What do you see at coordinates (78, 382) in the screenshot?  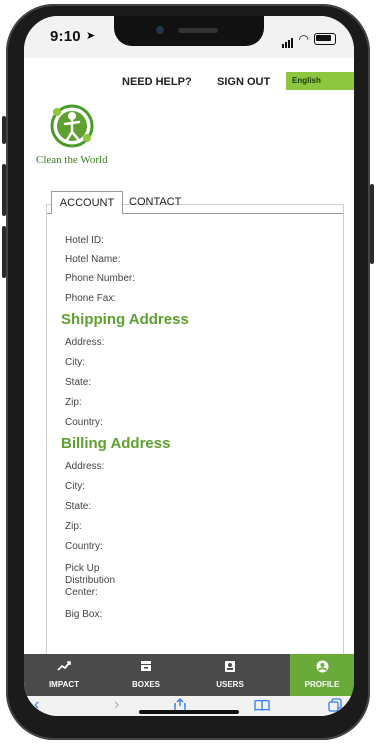 I see `shipping-state-label: State:` at bounding box center [78, 382].